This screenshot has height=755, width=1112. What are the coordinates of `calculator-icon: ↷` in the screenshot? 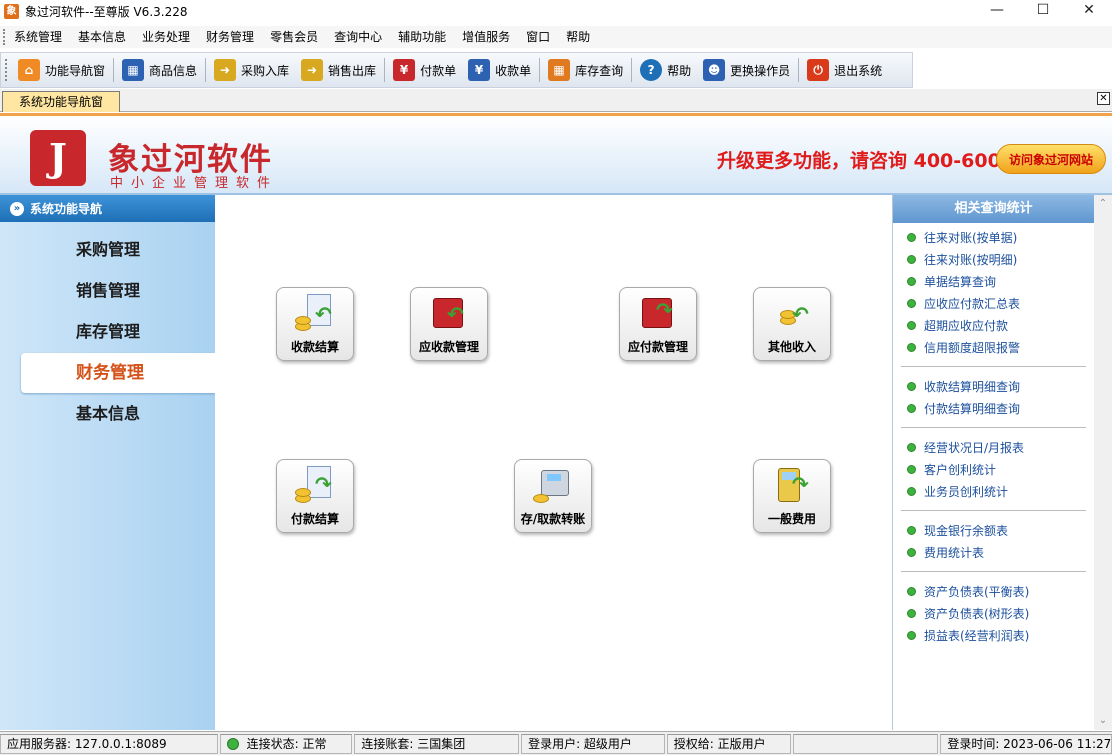 It's located at (792, 486).